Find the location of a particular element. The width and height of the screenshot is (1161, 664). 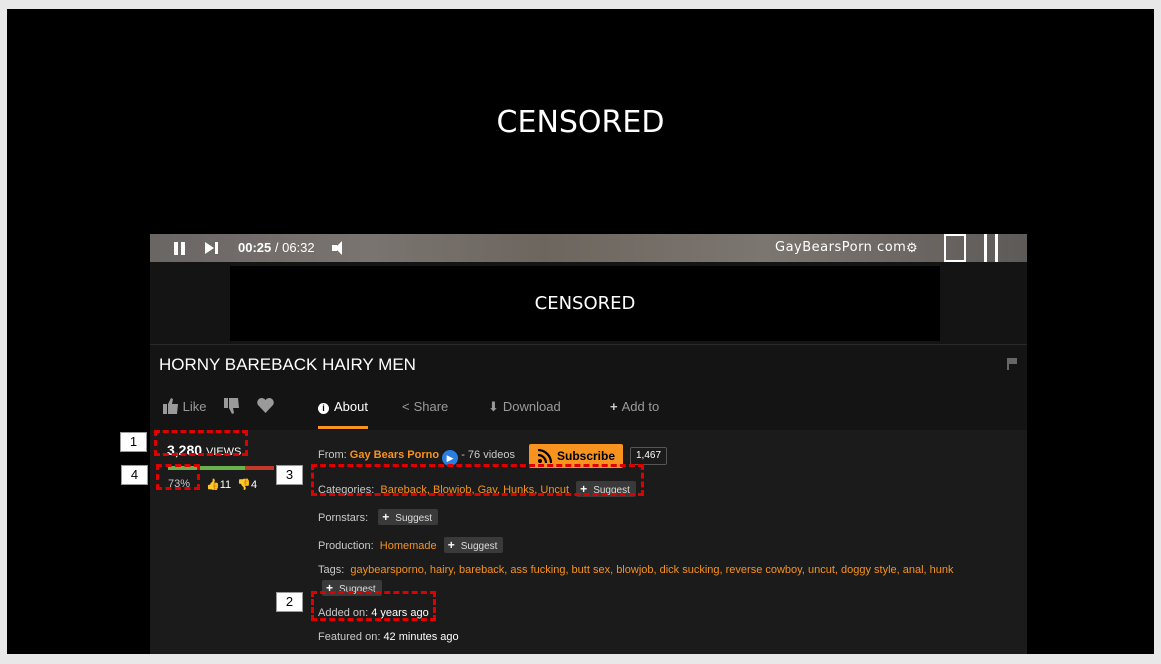

info-icon: i is located at coordinates (323, 408).